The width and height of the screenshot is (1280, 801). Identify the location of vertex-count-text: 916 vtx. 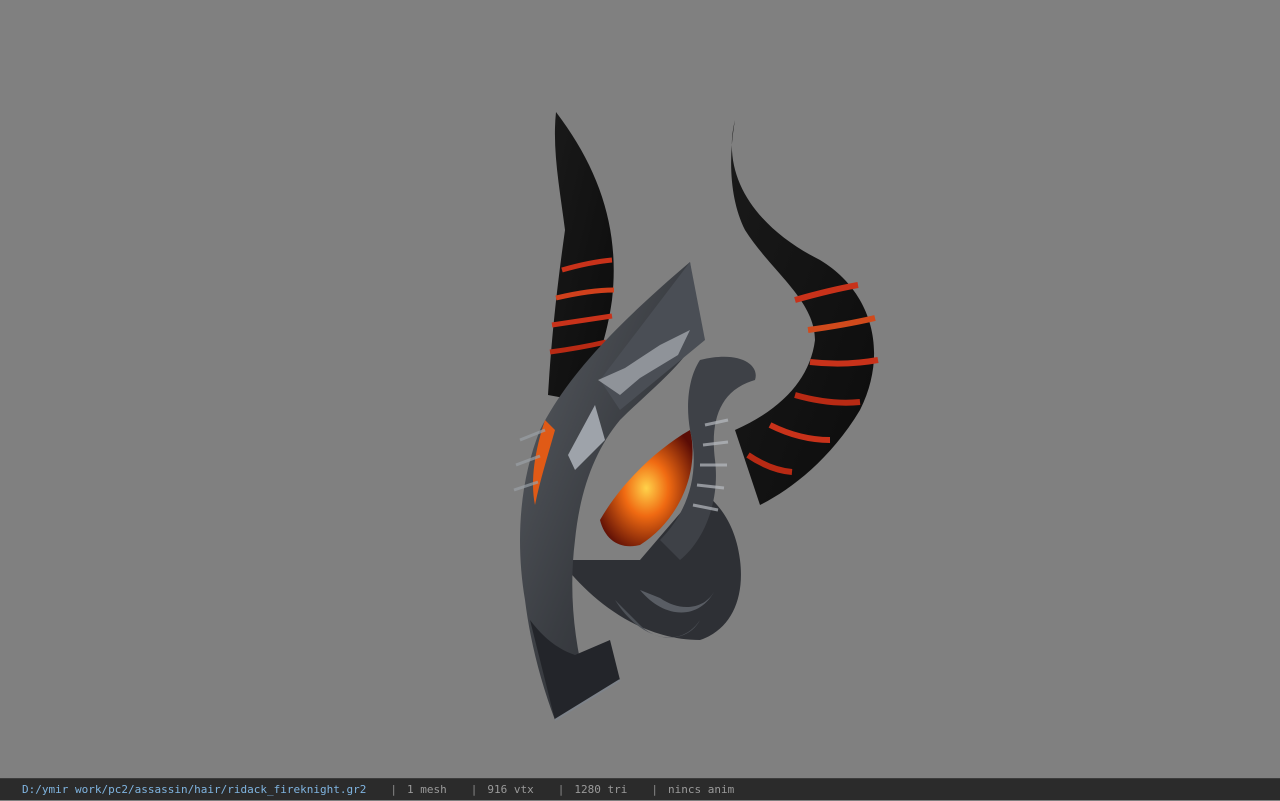
(510, 789).